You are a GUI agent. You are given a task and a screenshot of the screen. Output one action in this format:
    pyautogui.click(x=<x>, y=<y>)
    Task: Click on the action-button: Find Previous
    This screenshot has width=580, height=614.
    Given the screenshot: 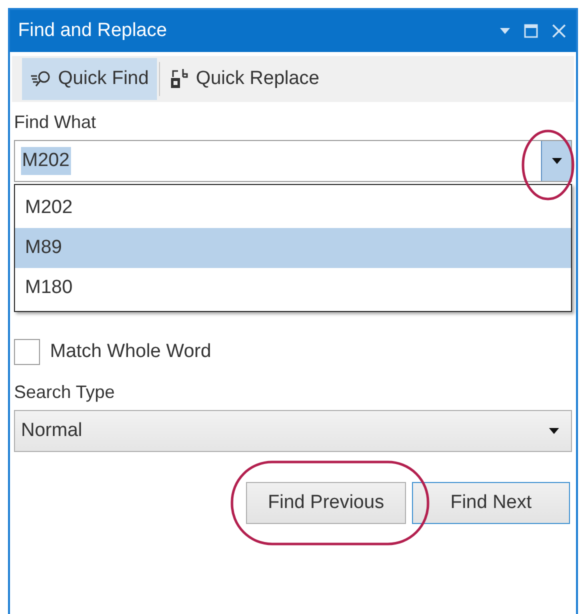 What is the action you would take?
    pyautogui.click(x=326, y=503)
    